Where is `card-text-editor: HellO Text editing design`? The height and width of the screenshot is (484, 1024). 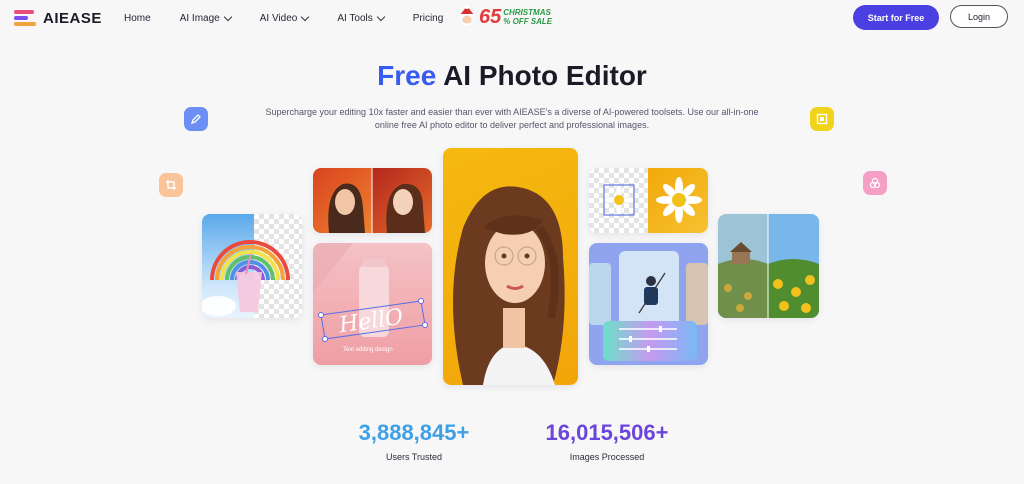
card-text-editor: HellO Text editing design is located at coordinates (372, 304).